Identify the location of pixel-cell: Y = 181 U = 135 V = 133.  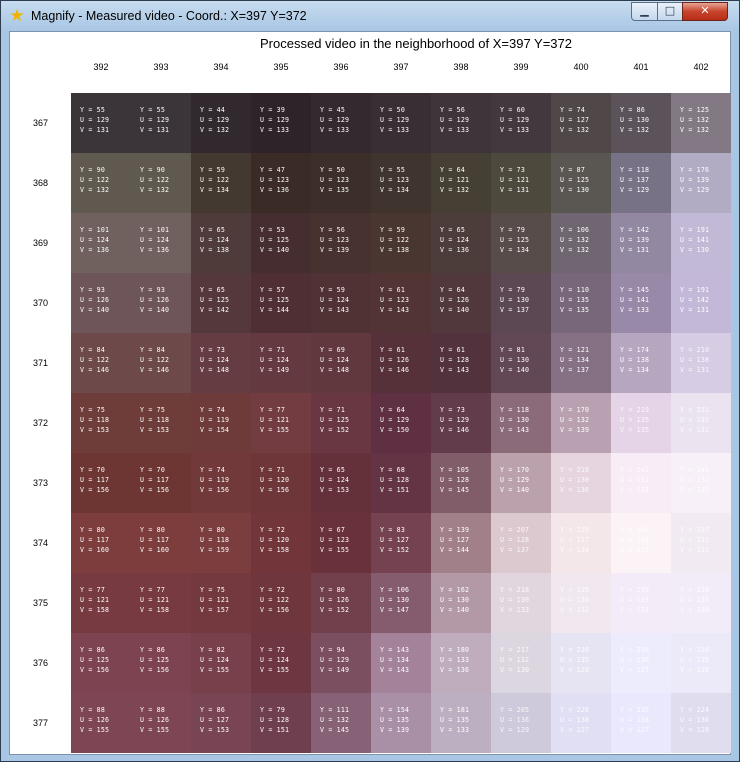
(461, 723).